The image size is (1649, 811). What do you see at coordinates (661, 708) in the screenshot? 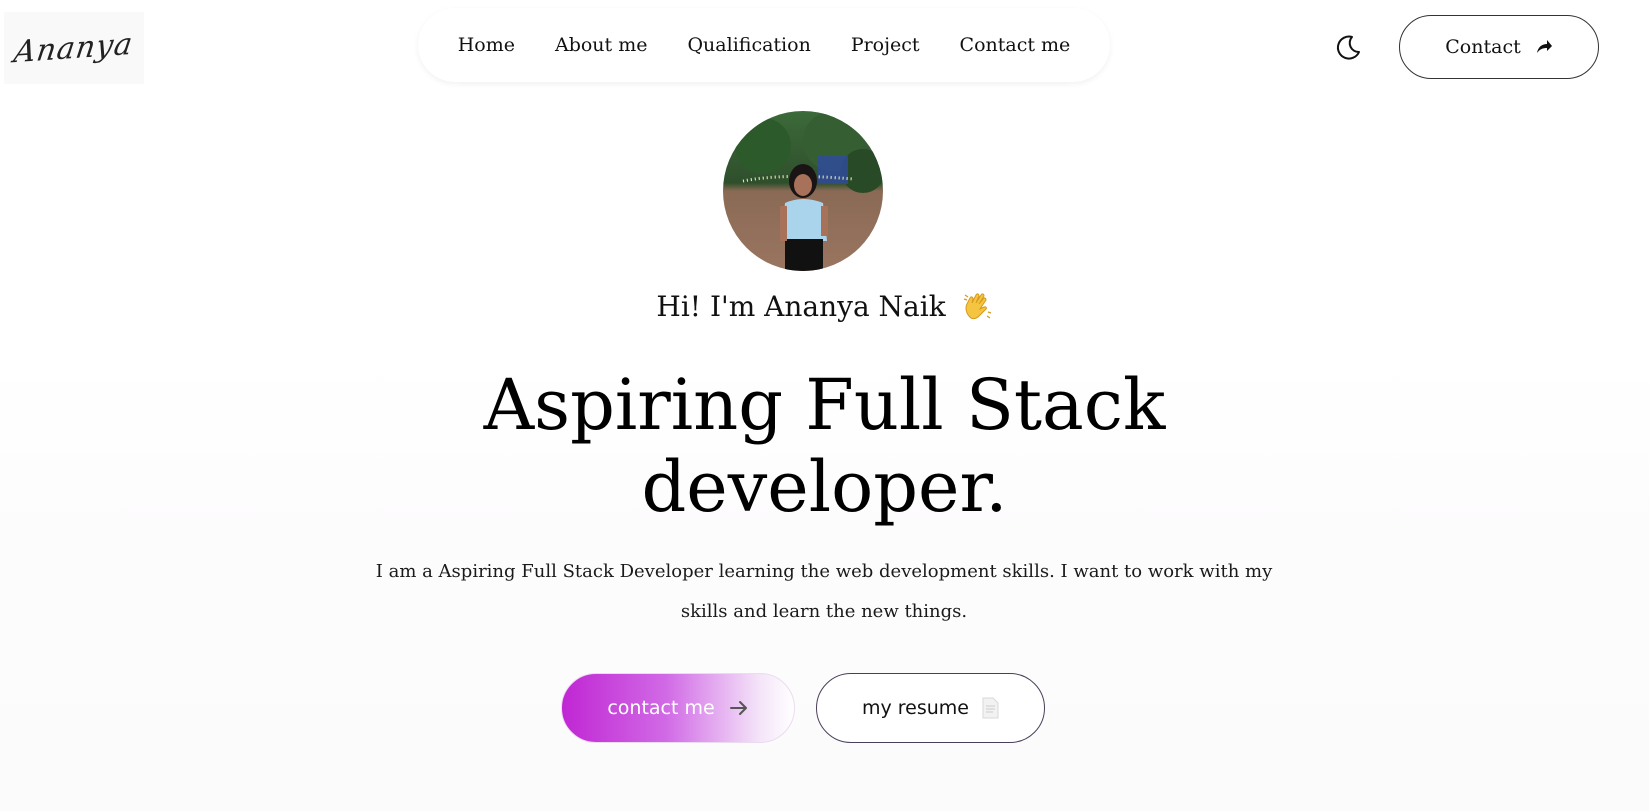
I see `contact-me-label: contact me` at bounding box center [661, 708].